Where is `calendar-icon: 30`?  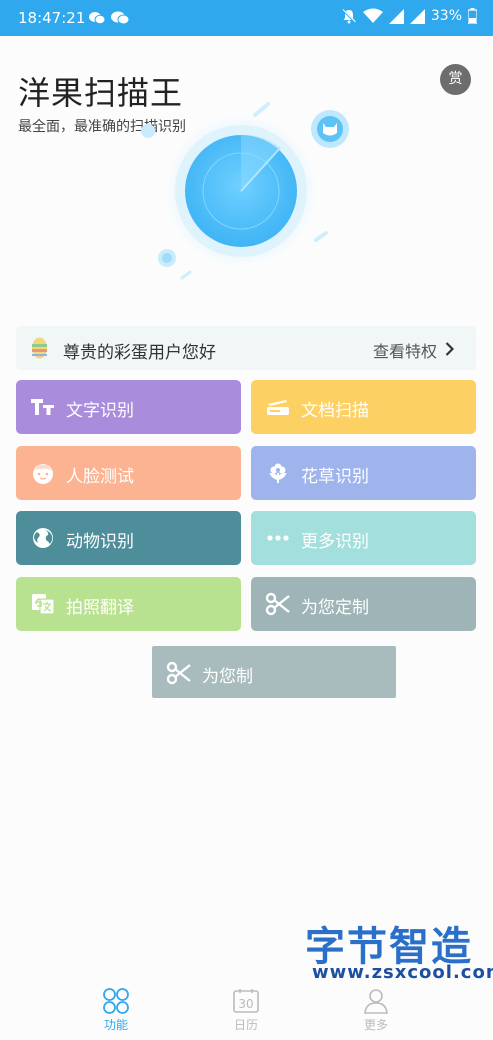 calendar-icon: 30 is located at coordinates (246, 1001).